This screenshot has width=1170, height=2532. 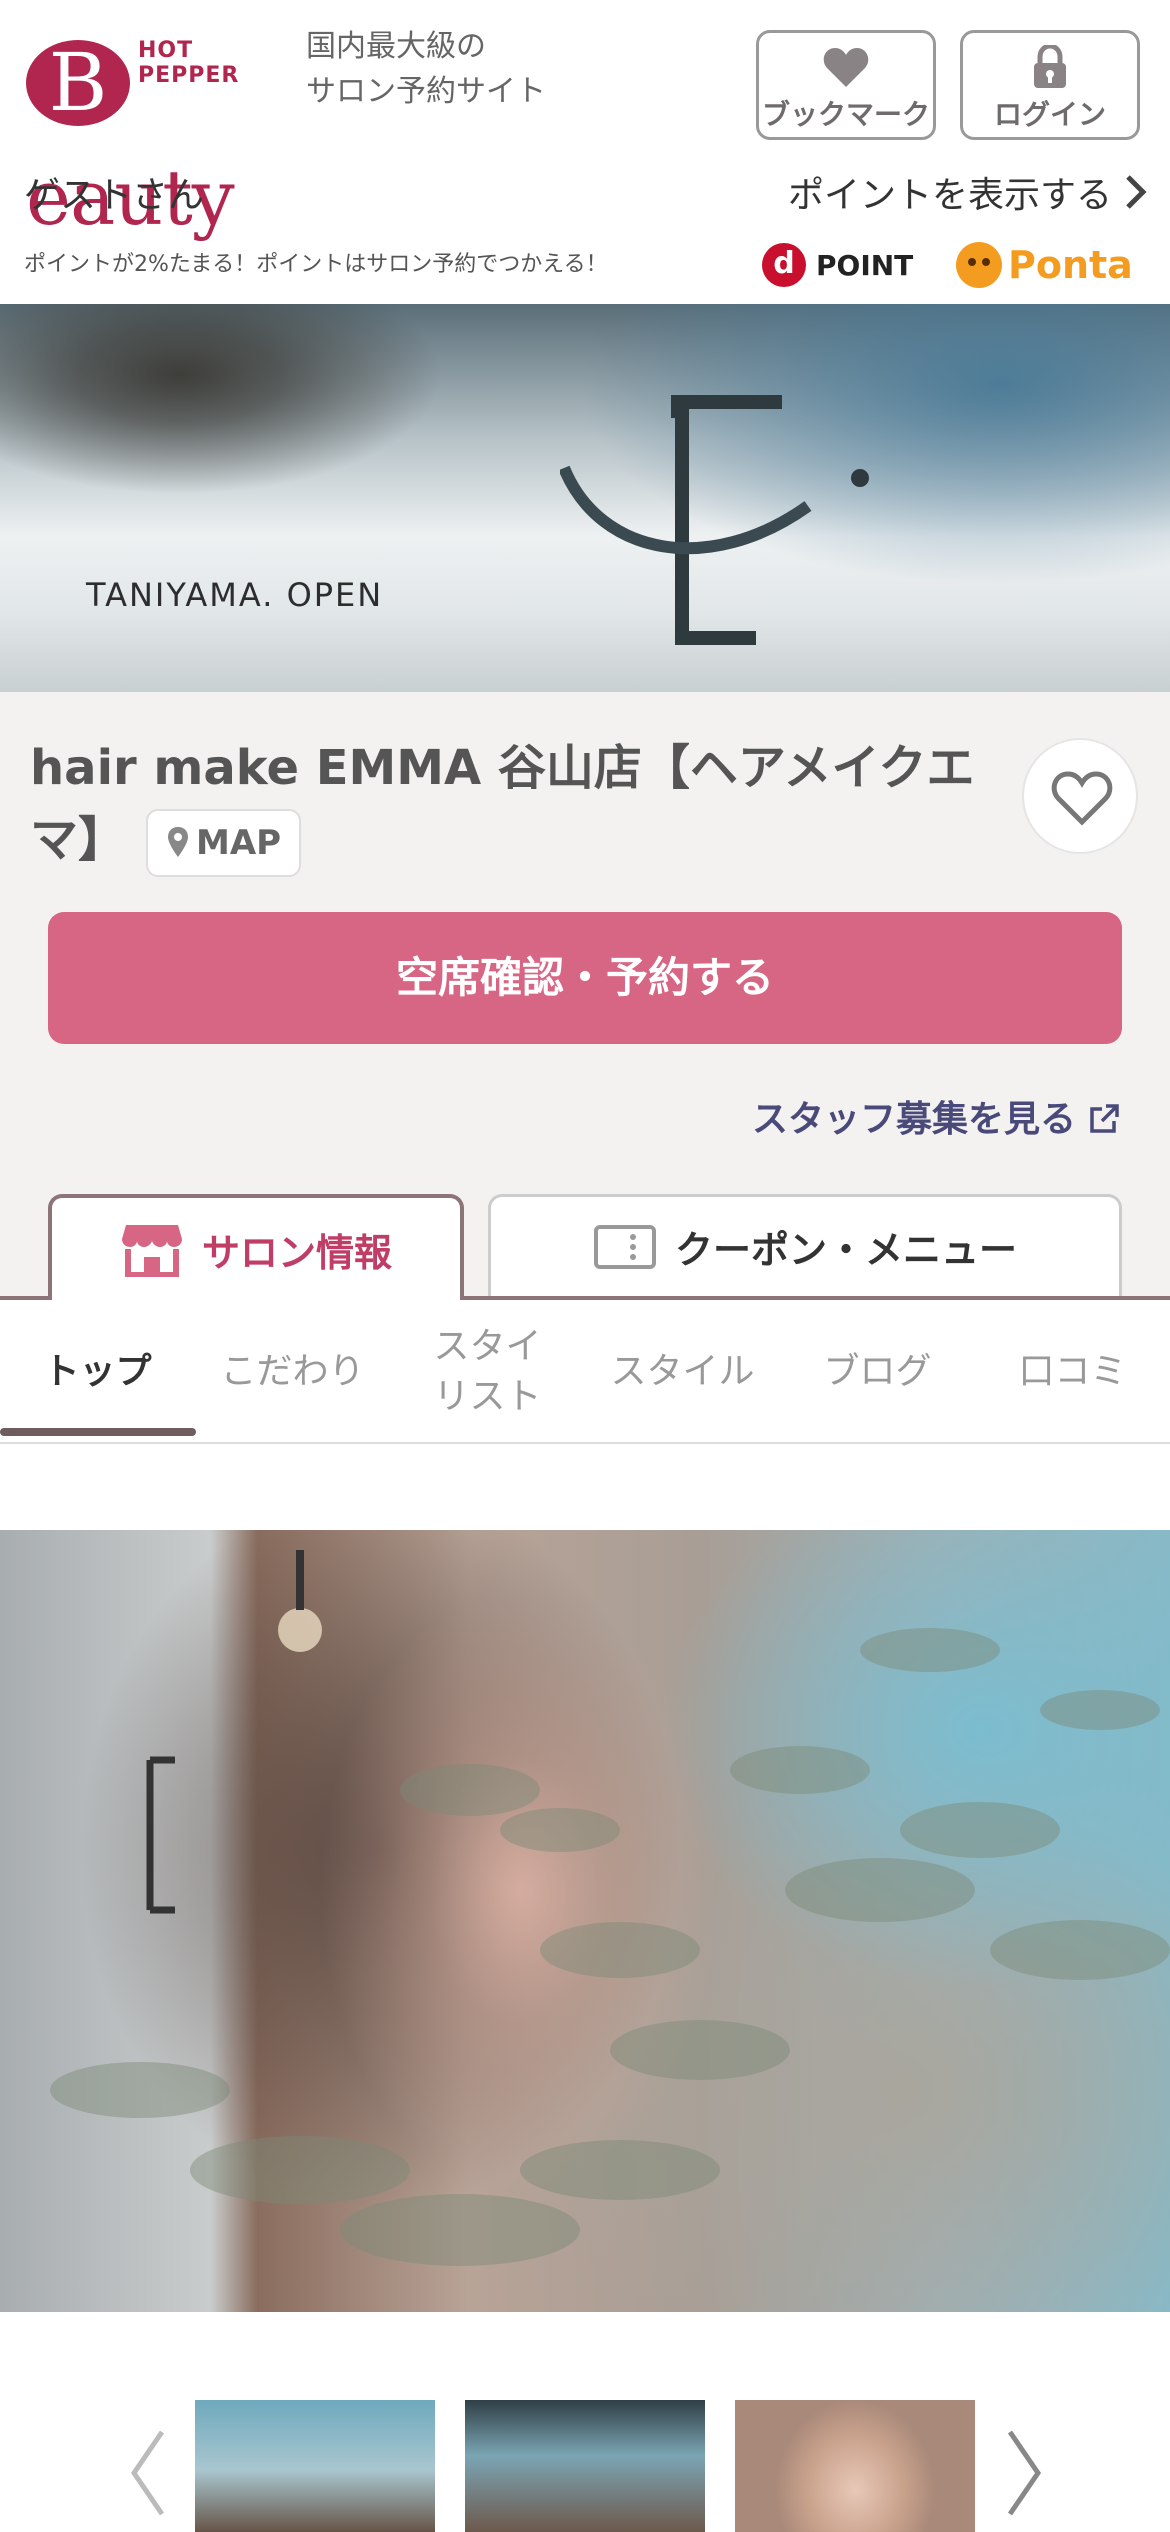 I want to click on ponta-logo: Ponta, so click(x=1044, y=265).